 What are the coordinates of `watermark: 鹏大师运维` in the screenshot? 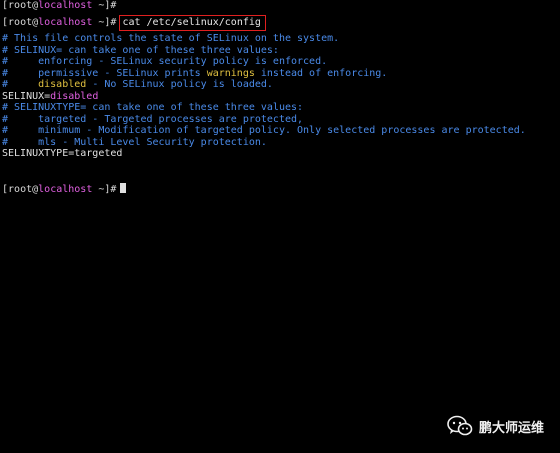 It's located at (495, 426).